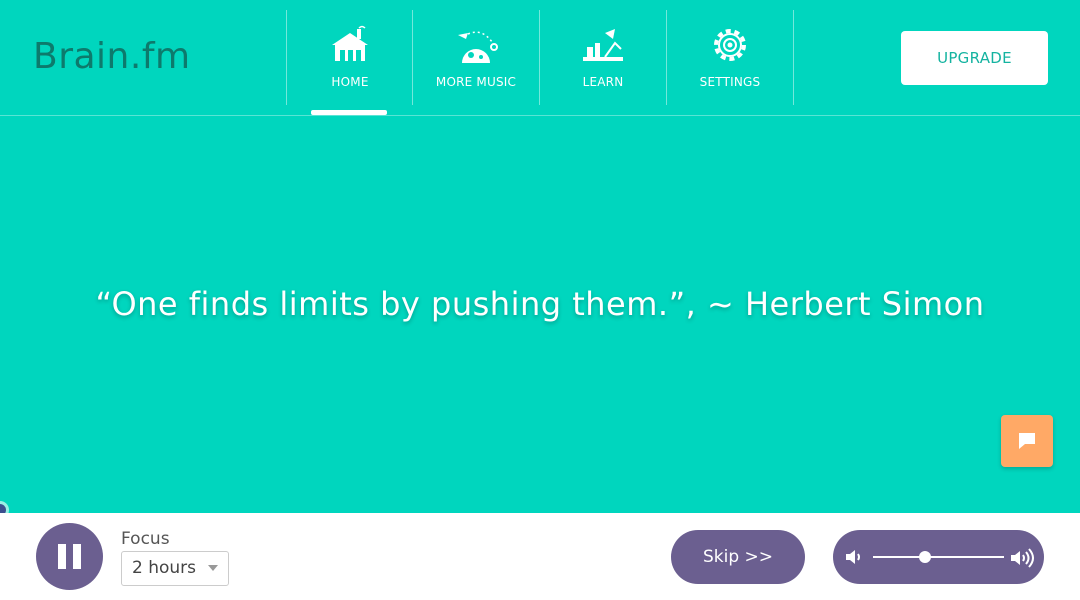 The image size is (1080, 600). What do you see at coordinates (855, 557) in the screenshot?
I see `volume-low-icon` at bounding box center [855, 557].